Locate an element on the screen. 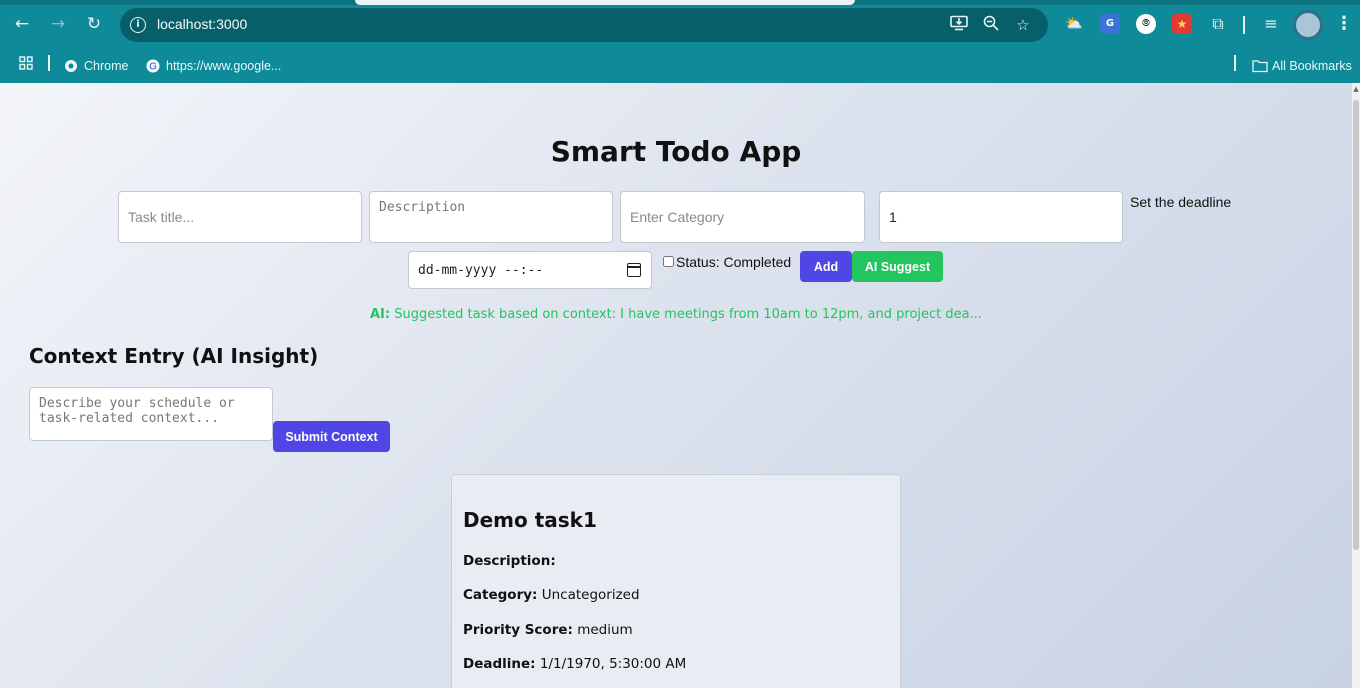 The height and width of the screenshot is (688, 1360). ai-prefix: AI: is located at coordinates (380, 314).